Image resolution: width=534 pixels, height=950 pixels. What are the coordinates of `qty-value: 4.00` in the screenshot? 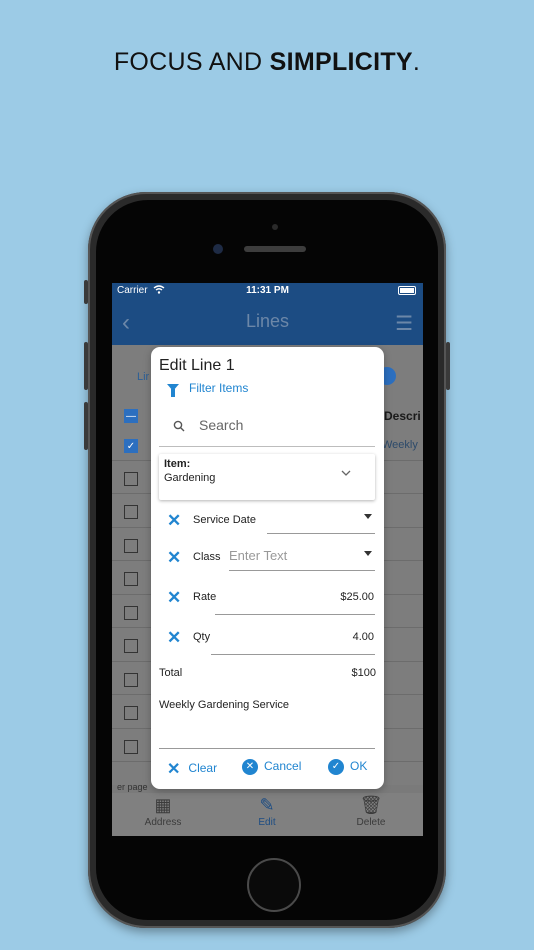 It's located at (363, 637).